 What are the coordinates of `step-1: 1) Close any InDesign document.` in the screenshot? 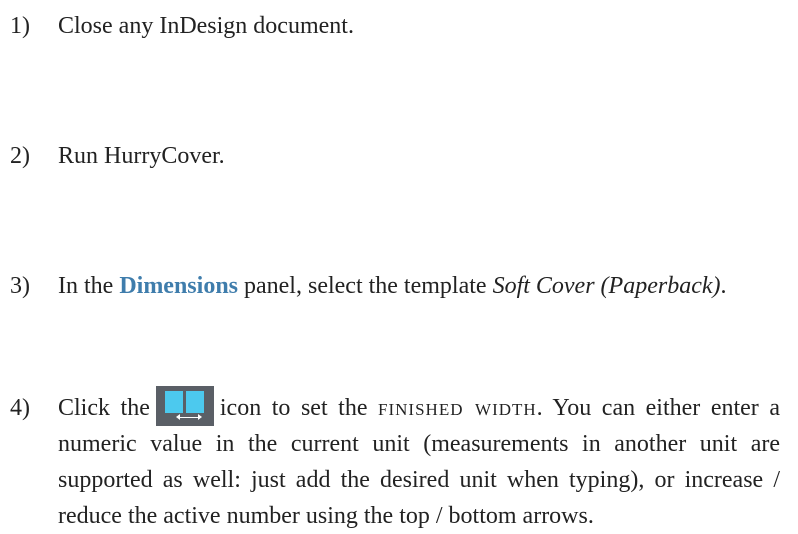 It's located at (395, 26).